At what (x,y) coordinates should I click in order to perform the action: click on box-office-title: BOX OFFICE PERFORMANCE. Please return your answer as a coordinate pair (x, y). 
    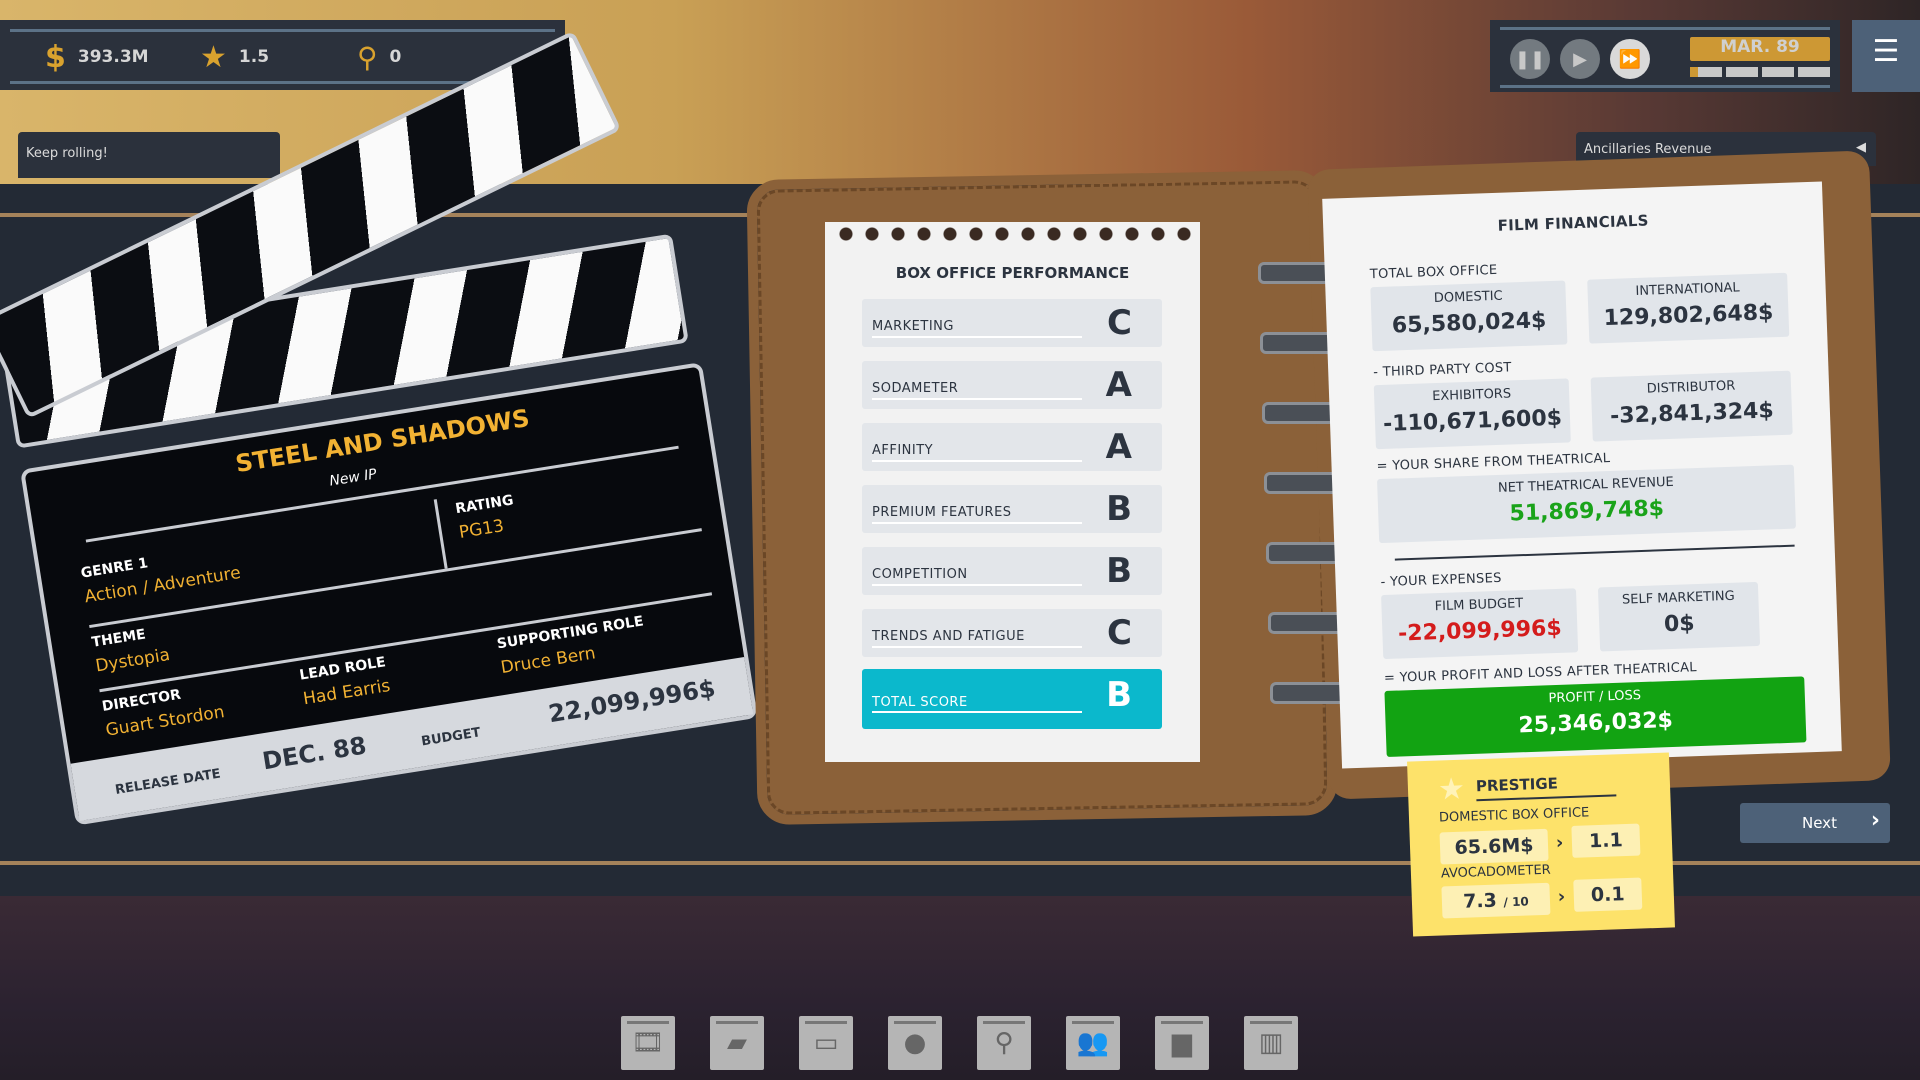
    Looking at the image, I should click on (1012, 273).